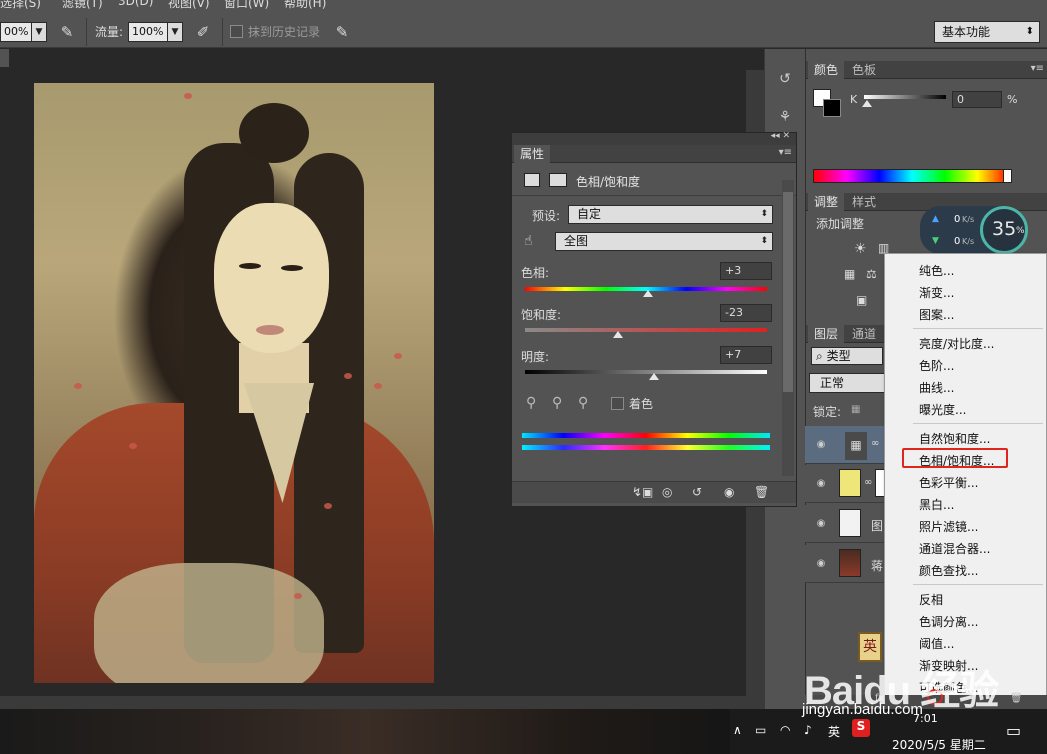 Image resolution: width=1047 pixels, height=754 pixels. Describe the element at coordinates (20, 5) in the screenshot. I see `menu-select: 选择(S)` at that location.